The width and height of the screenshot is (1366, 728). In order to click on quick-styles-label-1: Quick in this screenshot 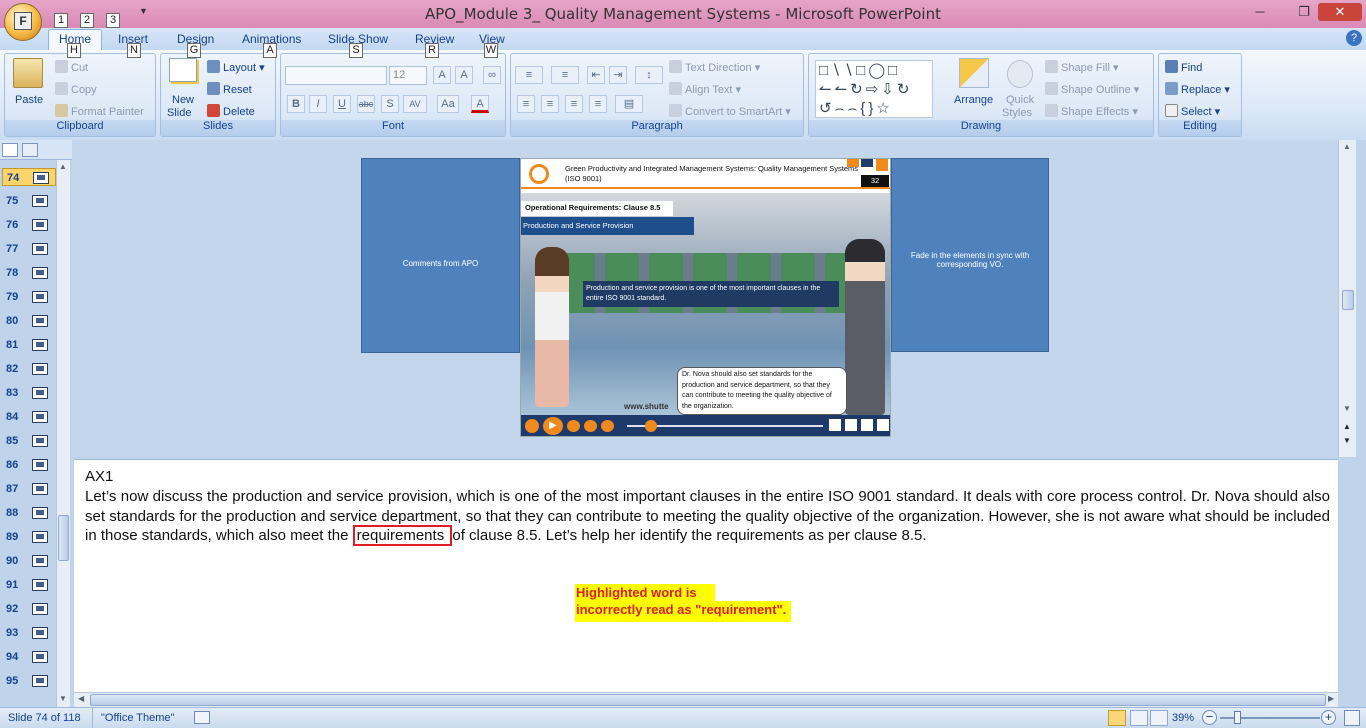, I will do `click(1020, 100)`.